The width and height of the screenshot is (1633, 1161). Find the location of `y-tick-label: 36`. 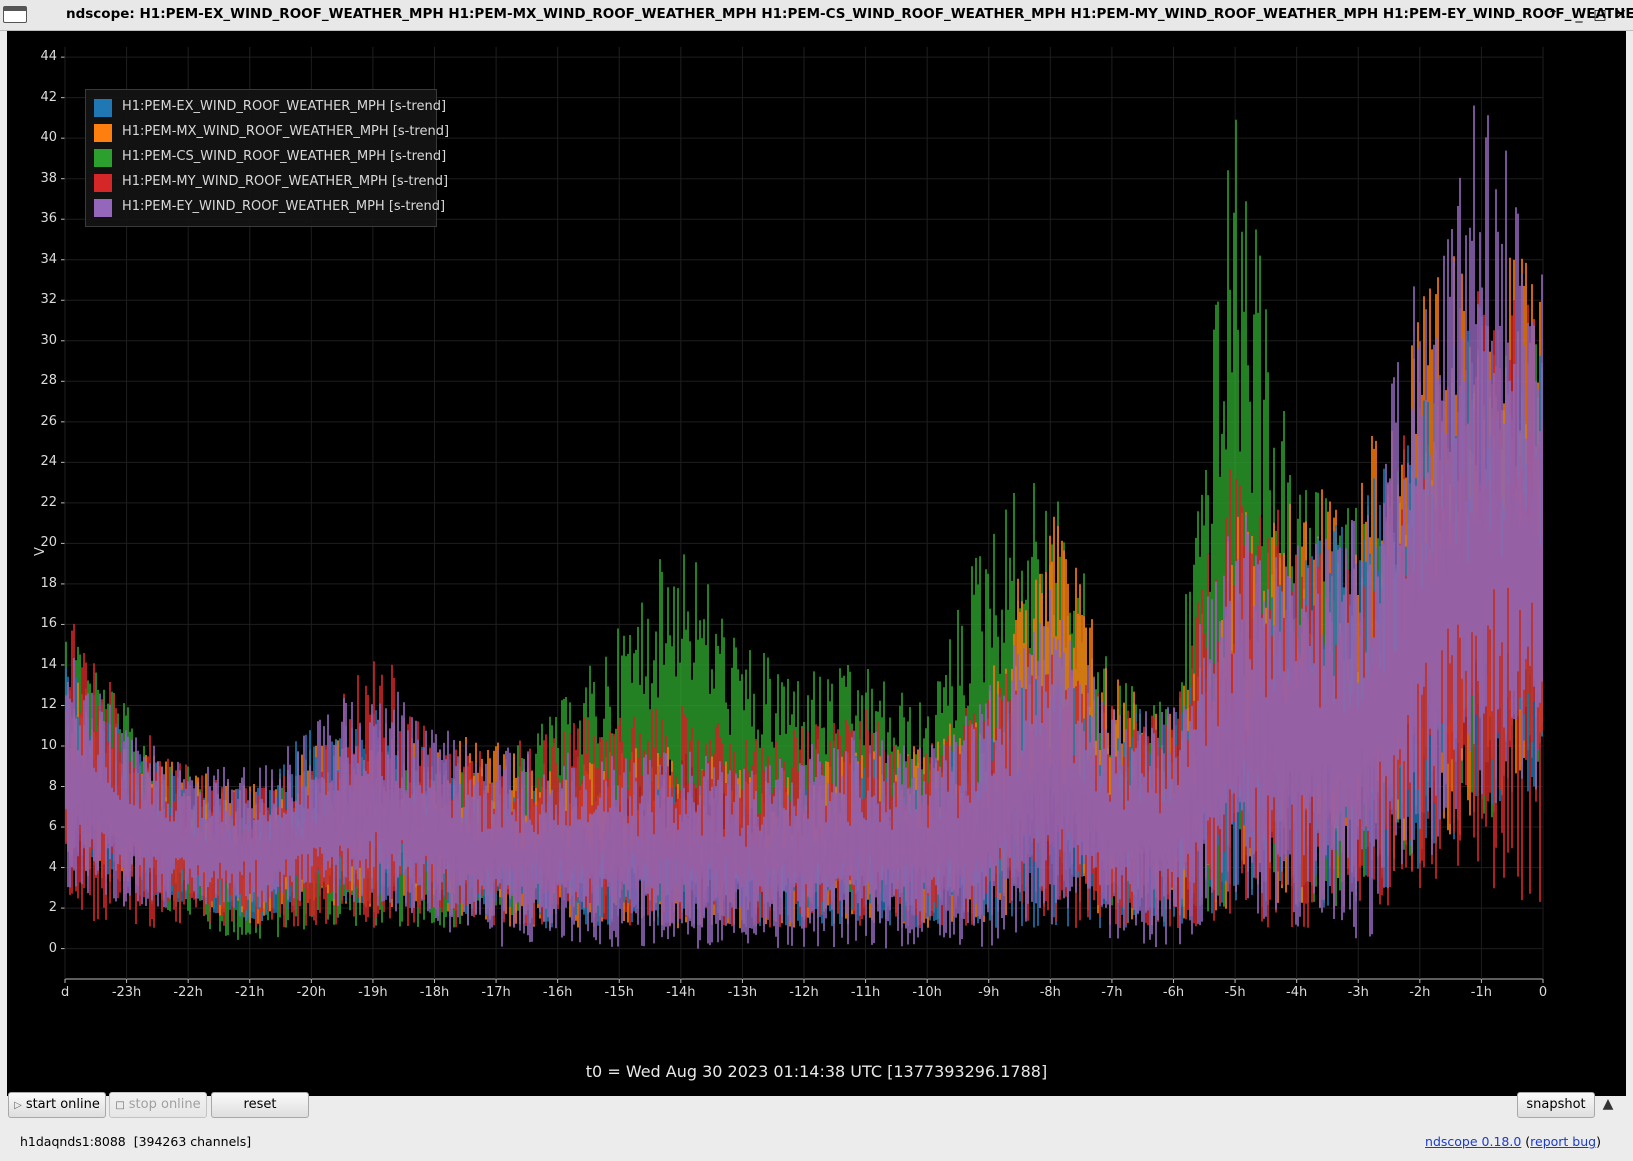

y-tick-label: 36 is located at coordinates (48, 219).